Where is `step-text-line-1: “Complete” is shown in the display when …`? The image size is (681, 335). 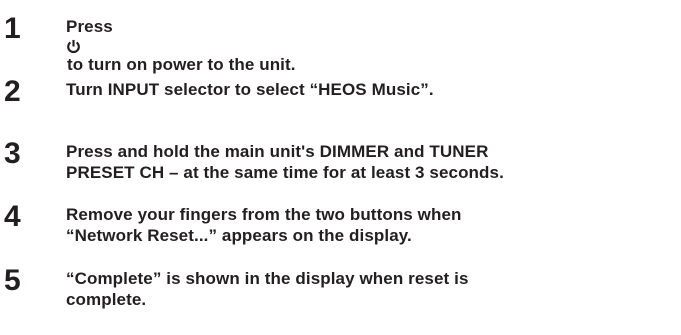 step-text-line-1: “Complete” is shown in the display when … is located at coordinates (267, 278).